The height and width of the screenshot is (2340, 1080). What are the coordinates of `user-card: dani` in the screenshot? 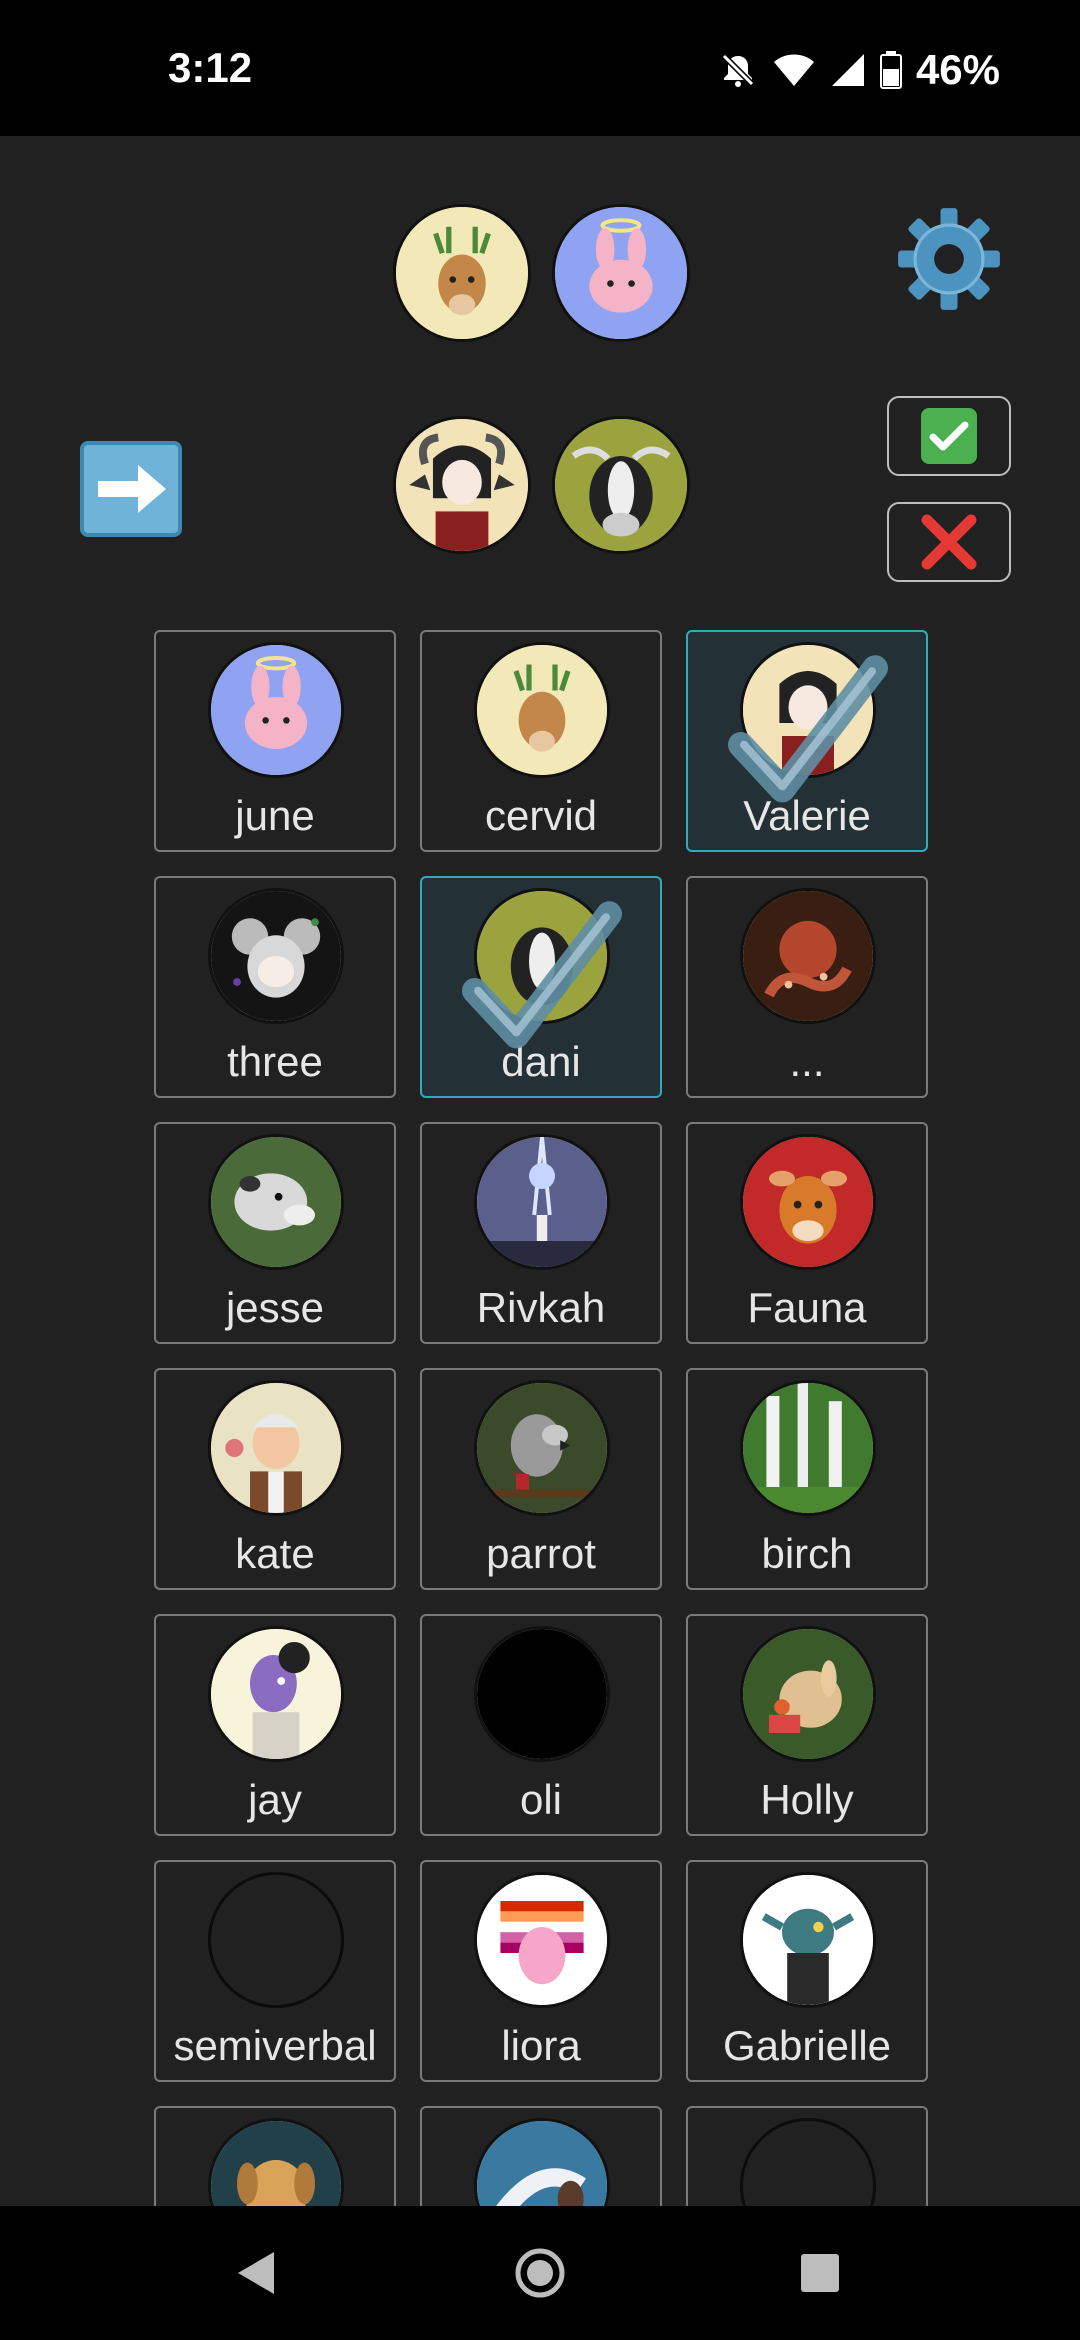 It's located at (541, 987).